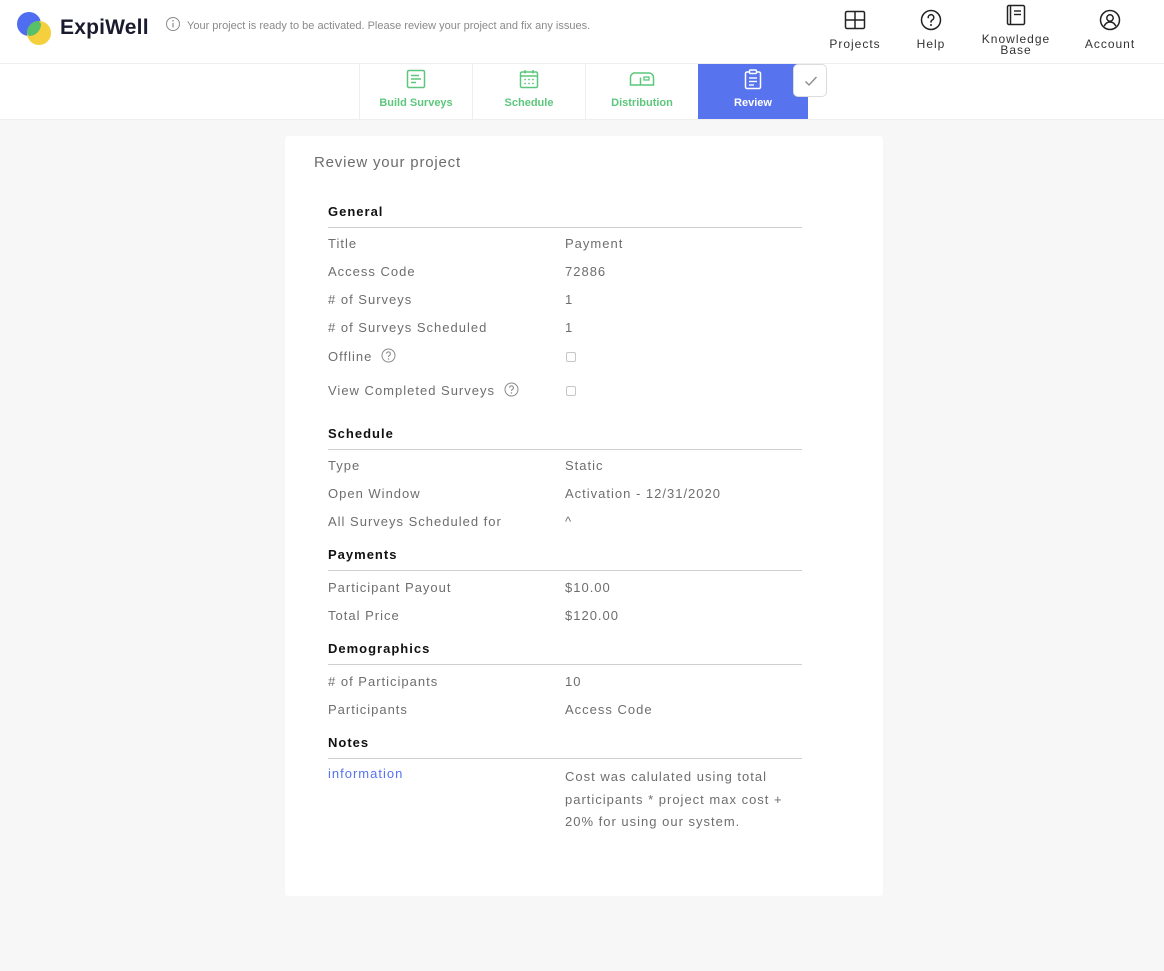 The image size is (1164, 971). What do you see at coordinates (565, 747) in the screenshot?
I see `section-heading: Notes` at bounding box center [565, 747].